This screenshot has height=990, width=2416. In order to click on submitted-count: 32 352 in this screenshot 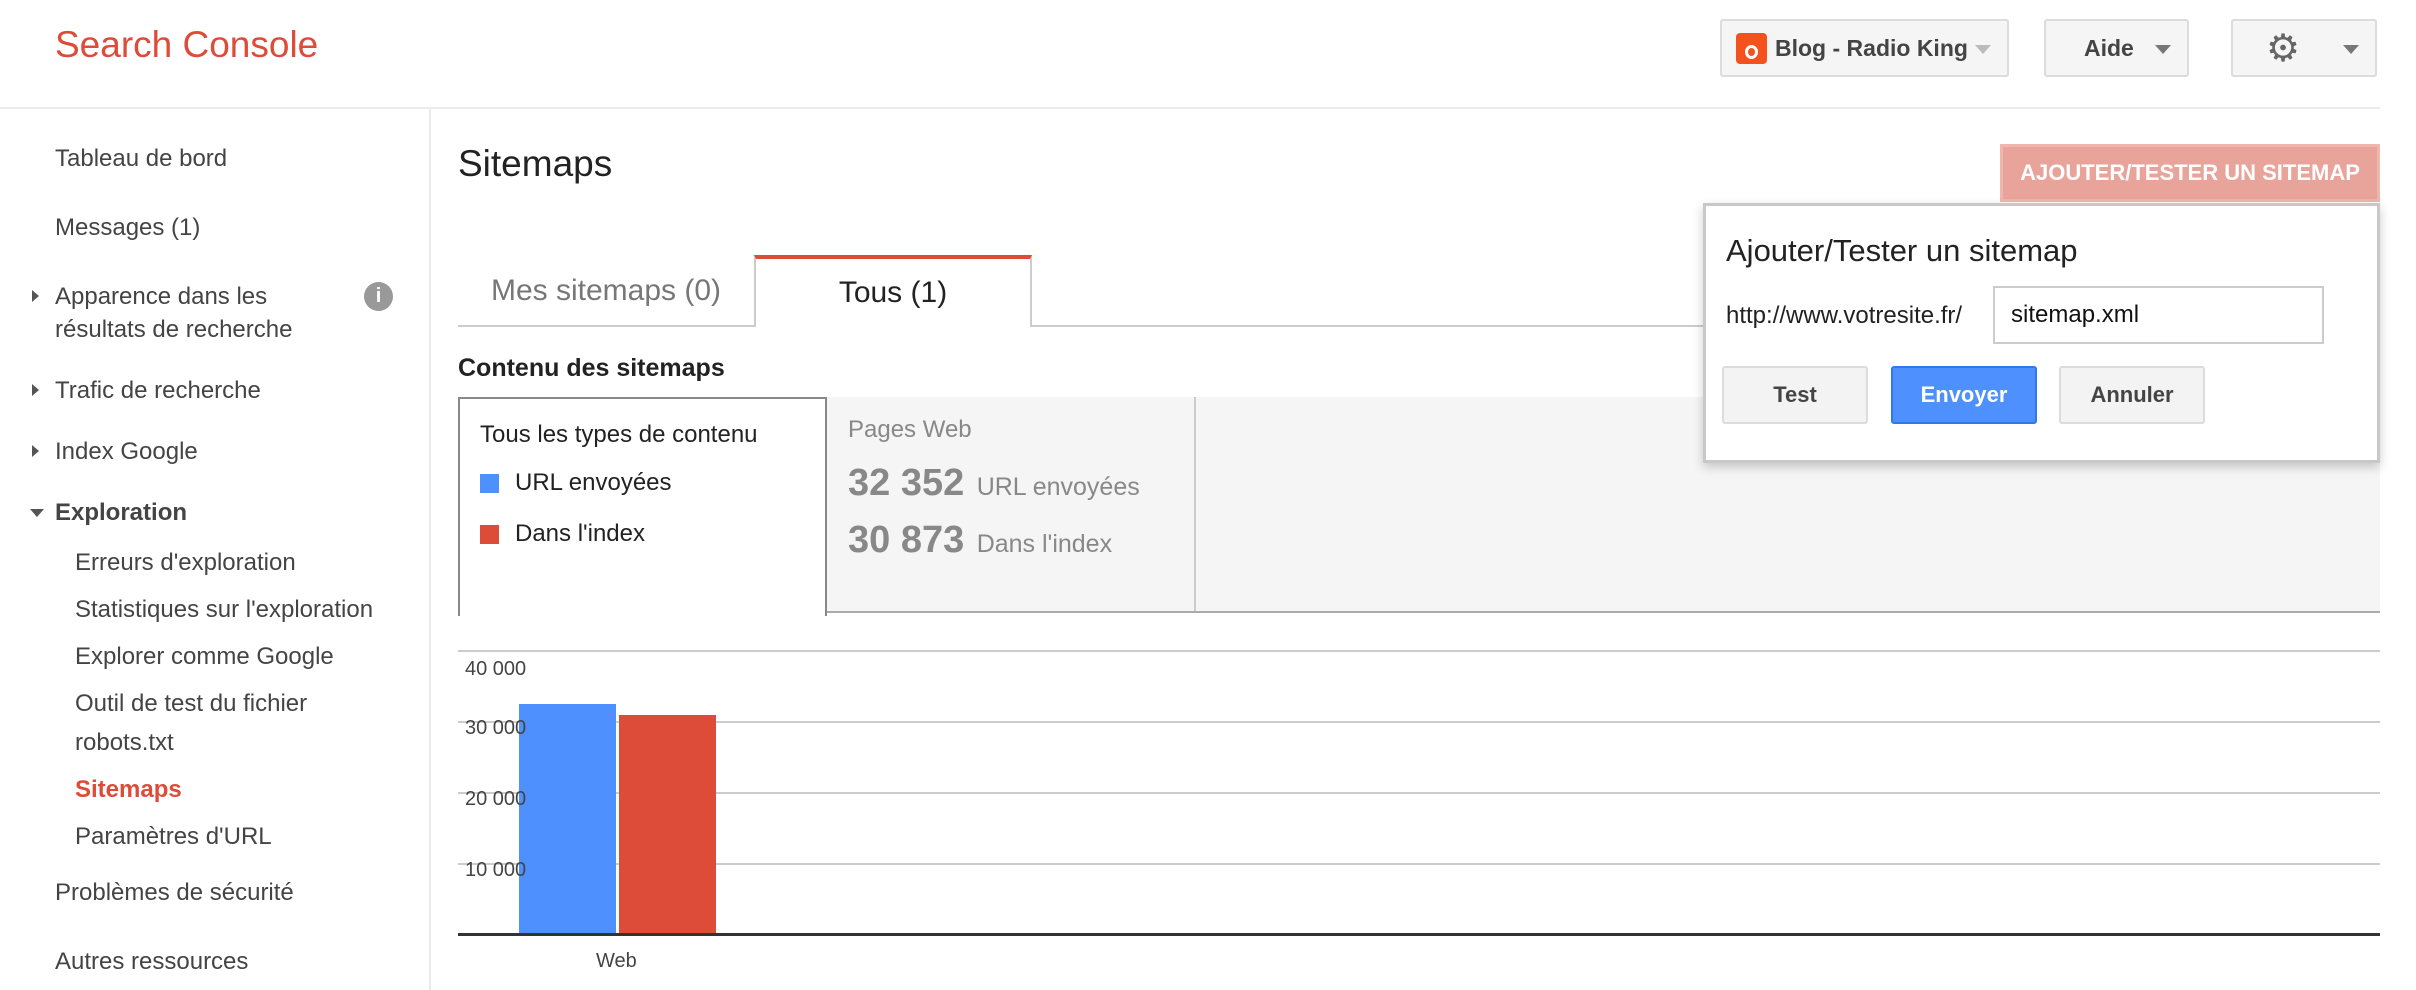, I will do `click(906, 483)`.